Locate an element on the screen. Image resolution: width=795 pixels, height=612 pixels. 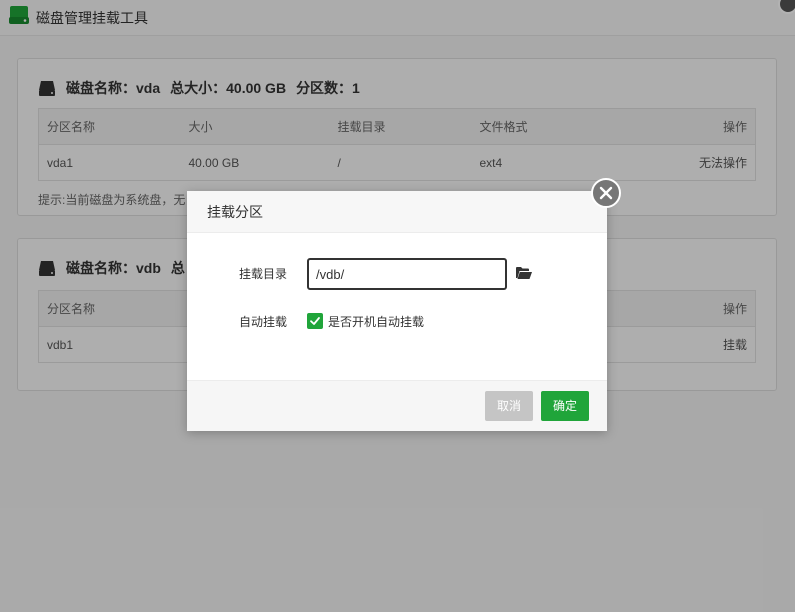
auto-mount-text: 是否开机自动挂载 is located at coordinates (376, 322).